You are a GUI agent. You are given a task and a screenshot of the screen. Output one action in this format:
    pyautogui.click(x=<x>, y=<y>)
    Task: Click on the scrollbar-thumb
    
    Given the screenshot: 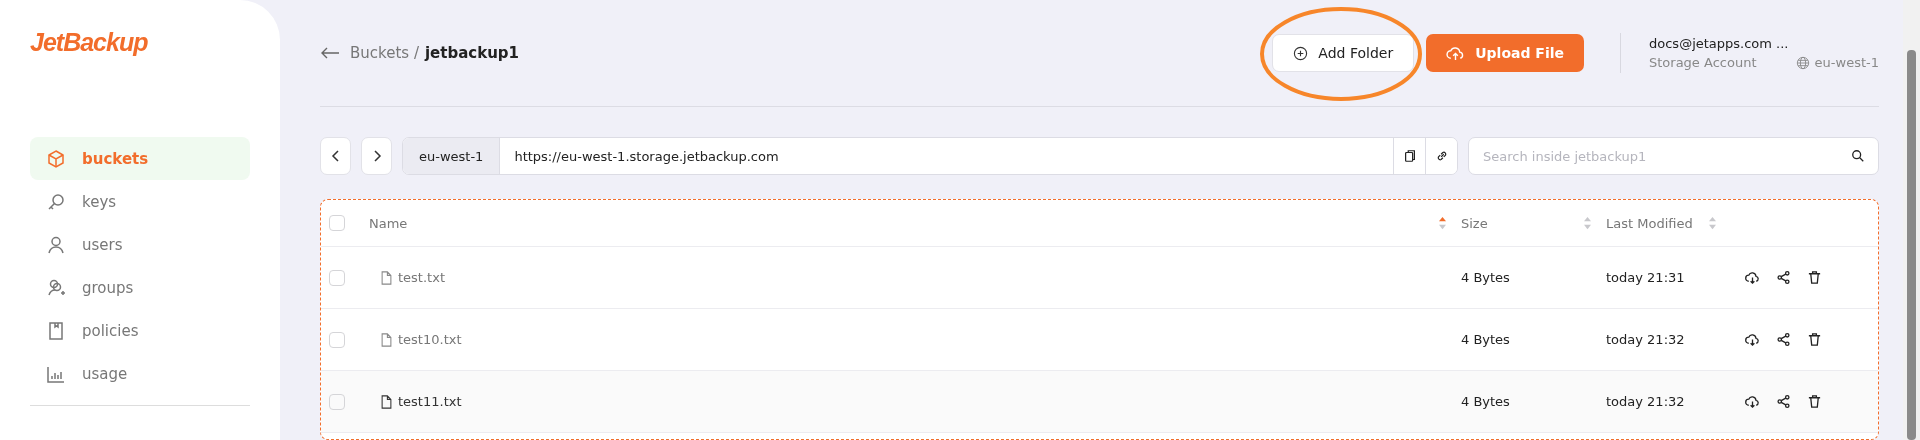 What is the action you would take?
    pyautogui.click(x=1911, y=245)
    